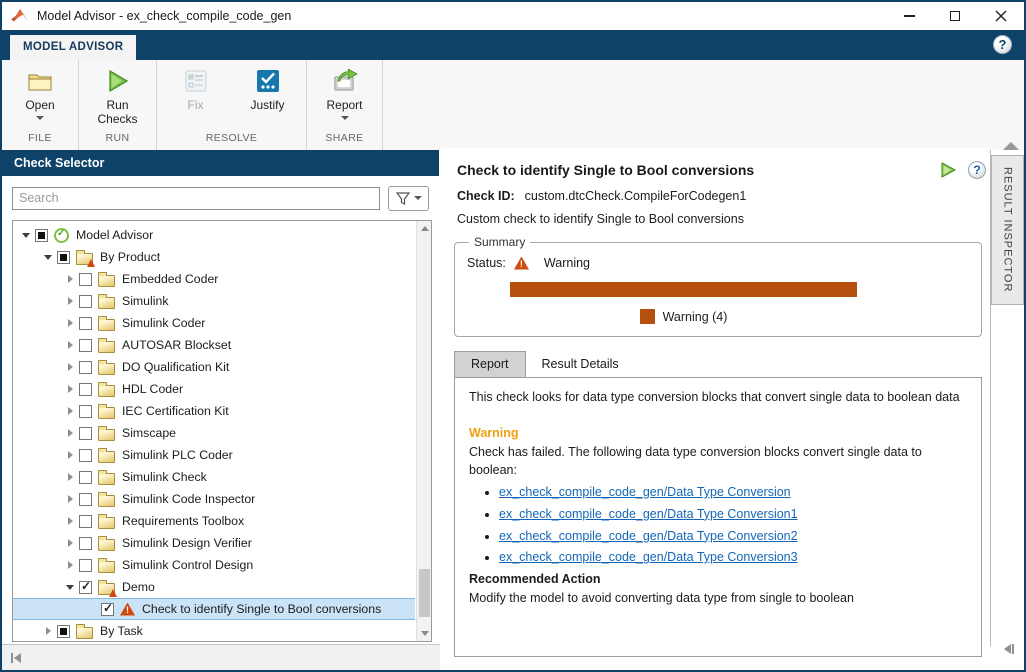  I want to click on tree-item-label: Embedded Coder, so click(170, 279).